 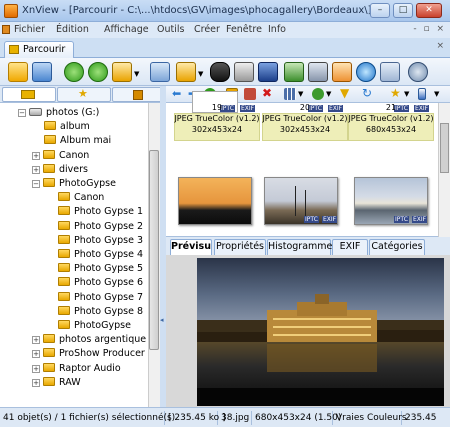 What do you see at coordinates (100, 298) in the screenshot?
I see `tree-item: Photo Gypse 7` at bounding box center [100, 298].